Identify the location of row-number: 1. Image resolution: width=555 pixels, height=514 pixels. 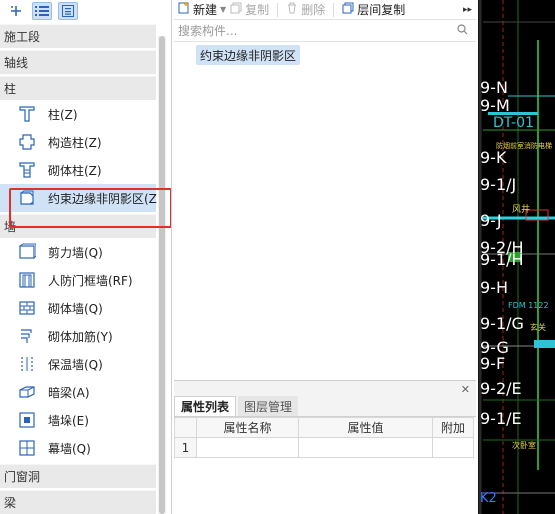
(185, 447).